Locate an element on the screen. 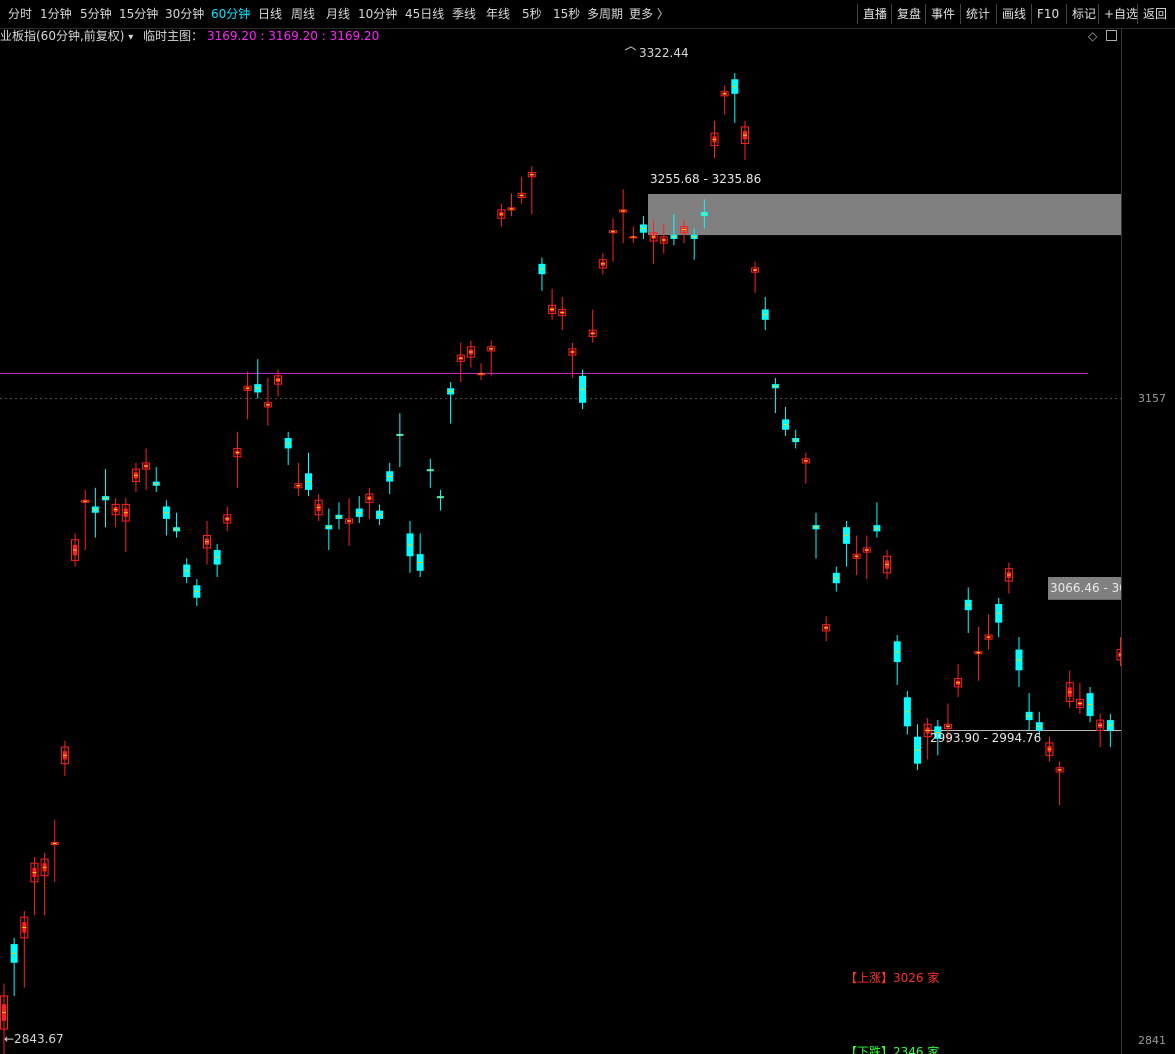 The image size is (1175, 1054). period-4: 30分钟 is located at coordinates (184, 14).